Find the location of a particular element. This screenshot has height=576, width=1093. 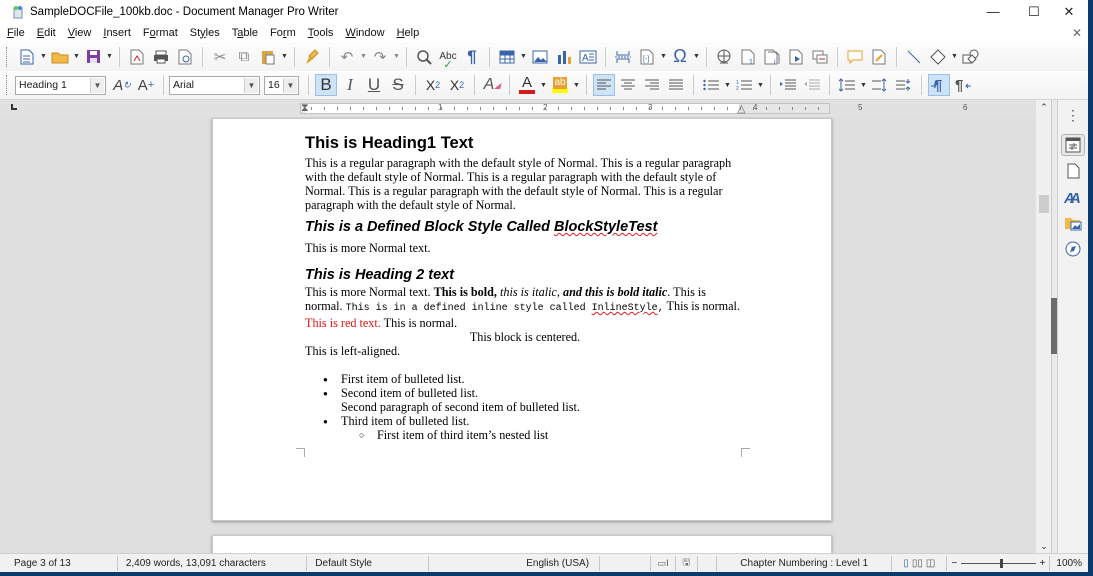

page-icon is located at coordinates (1073, 171).